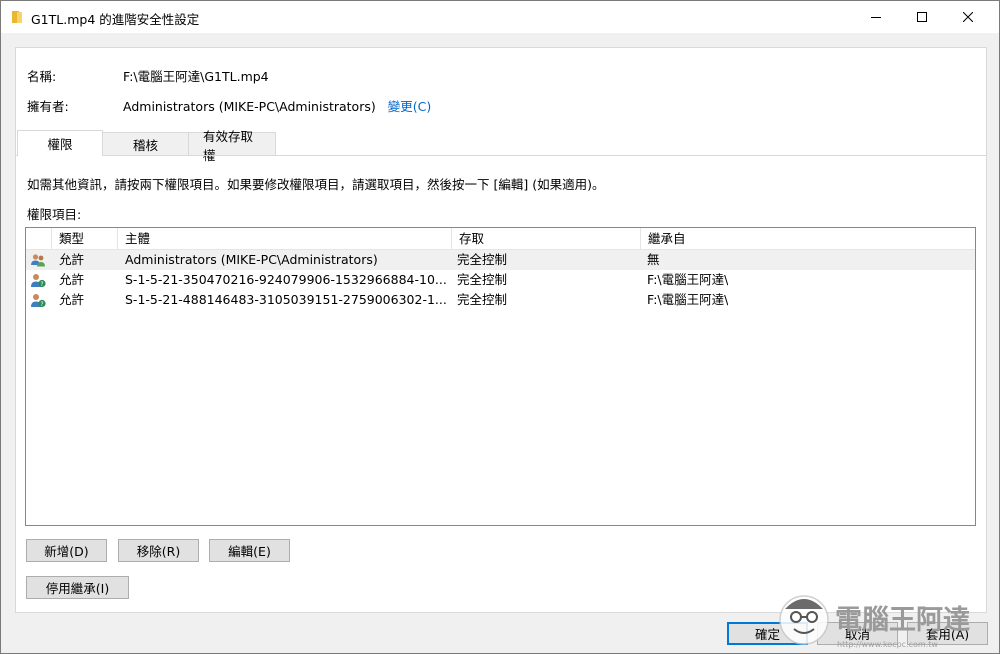  I want to click on close-button, so click(968, 17).